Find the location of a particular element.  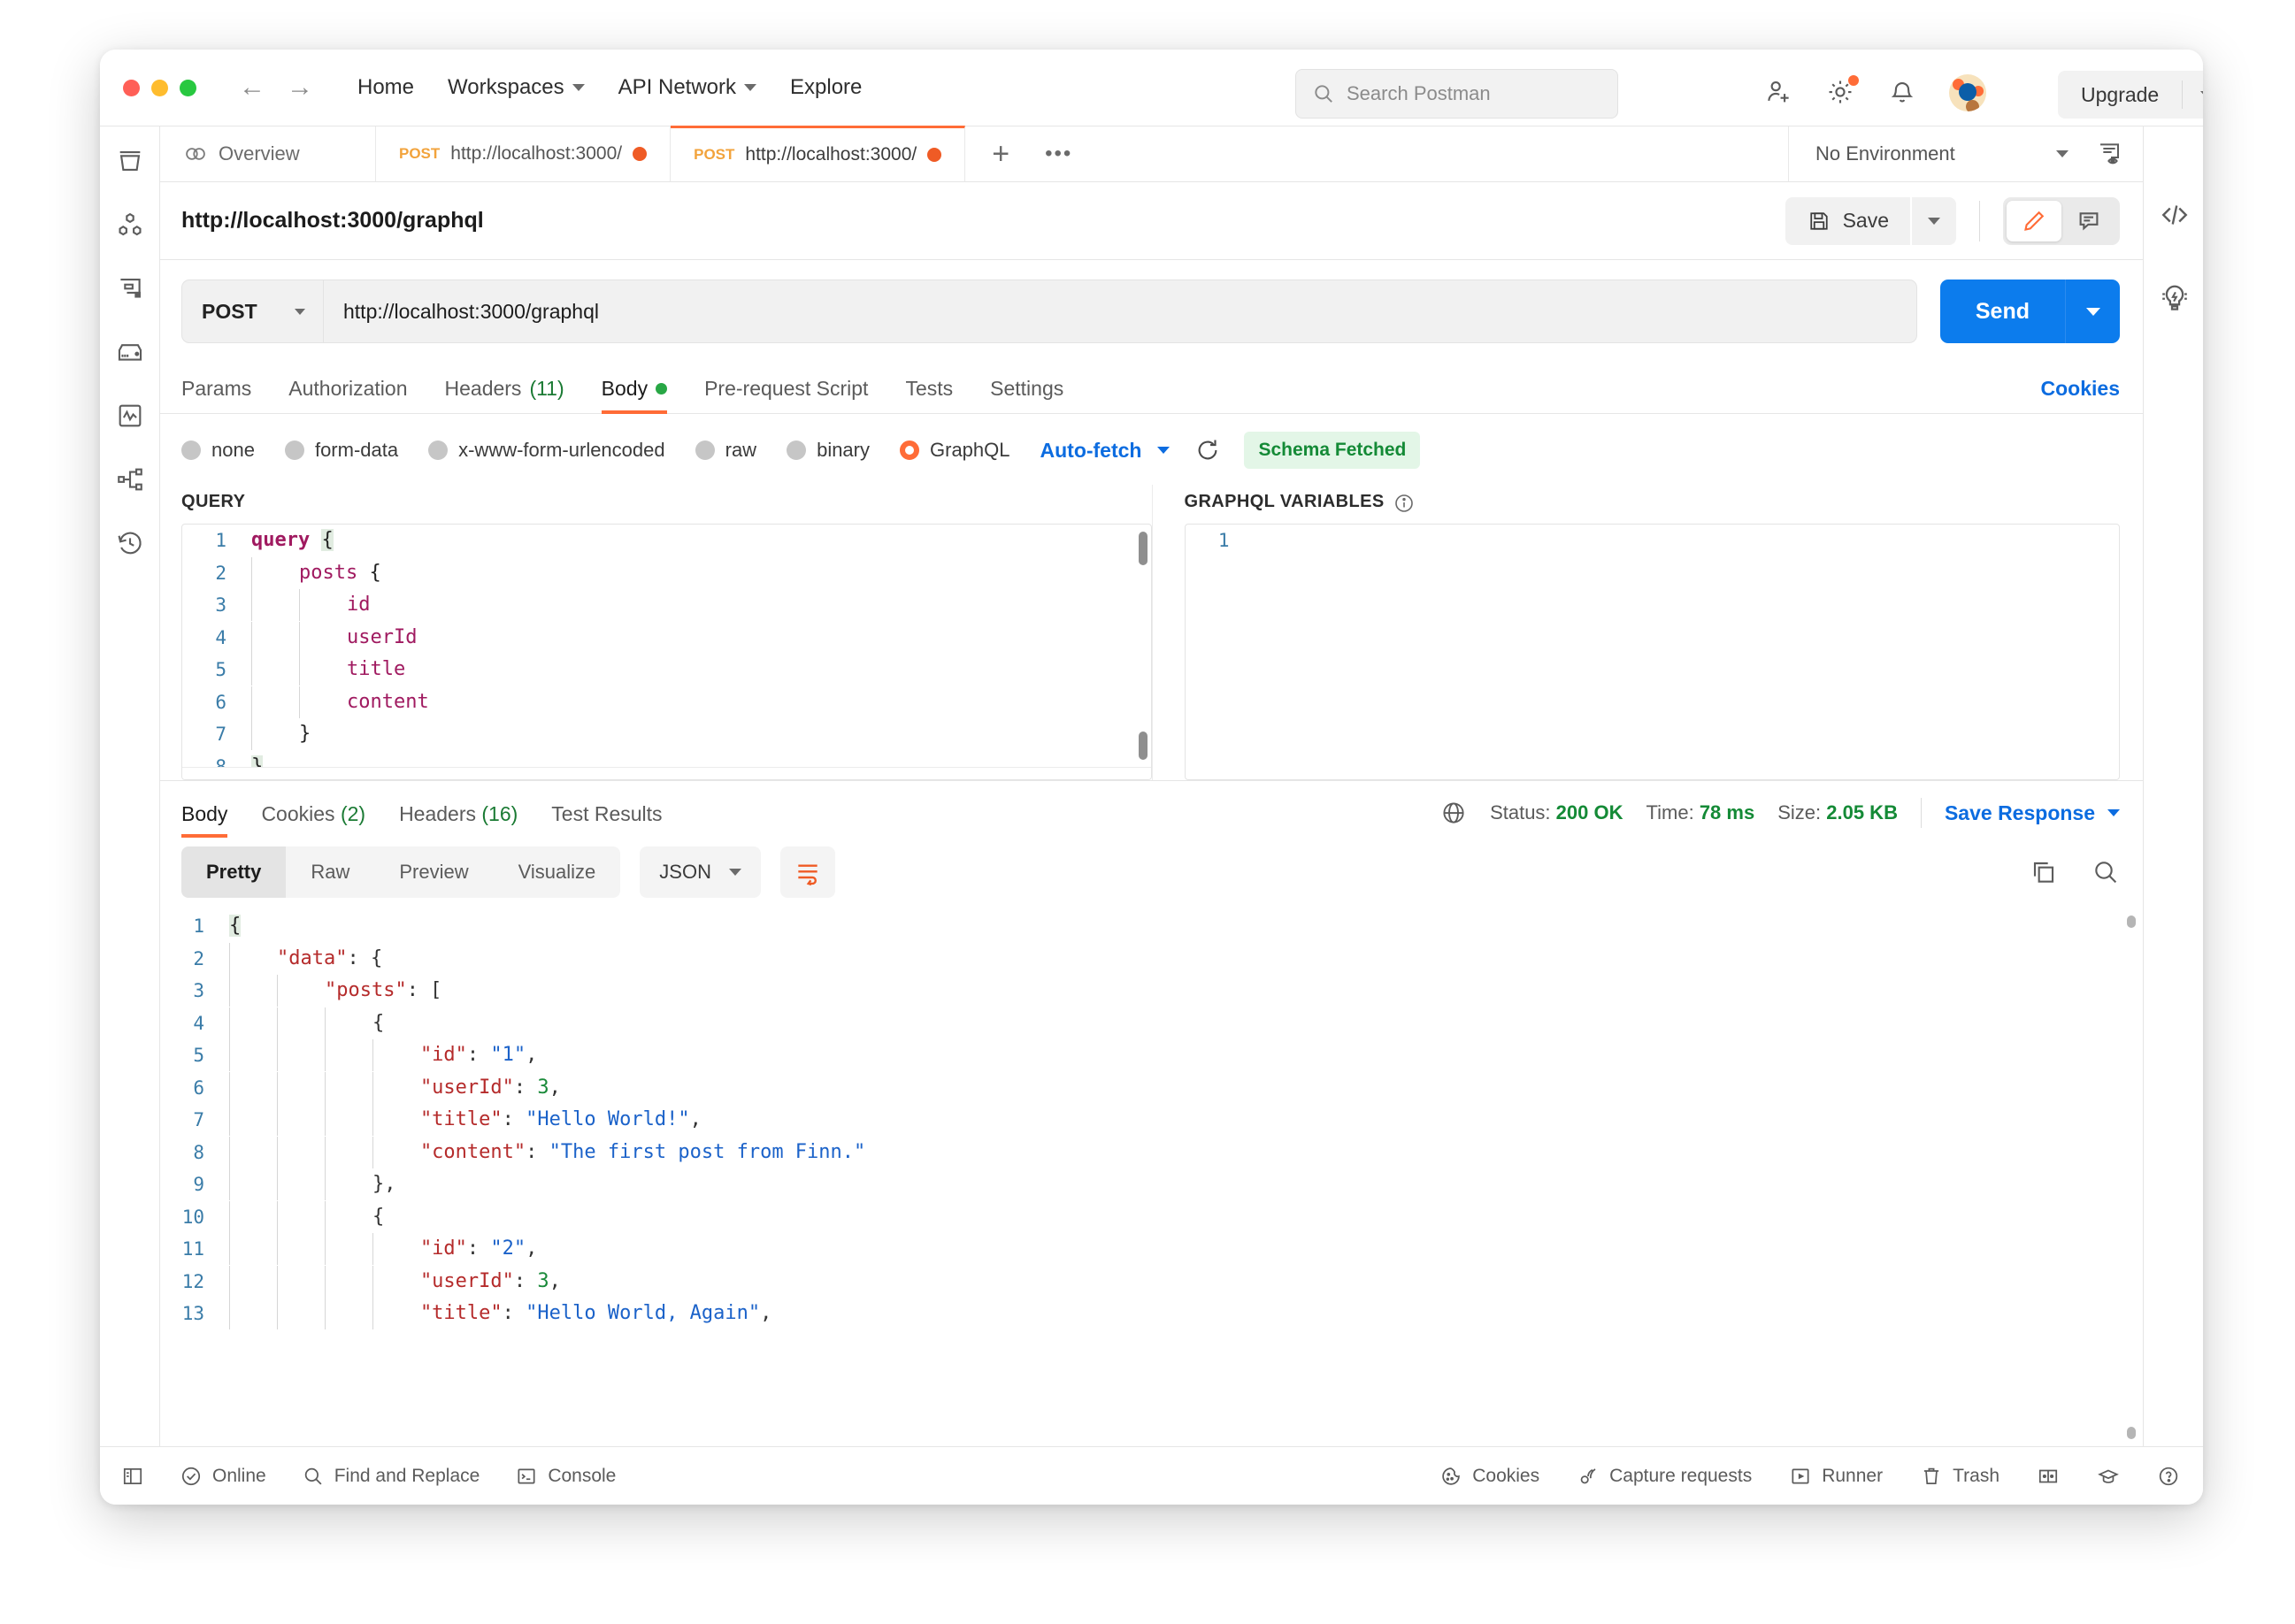

collections-icon is located at coordinates (130, 161).